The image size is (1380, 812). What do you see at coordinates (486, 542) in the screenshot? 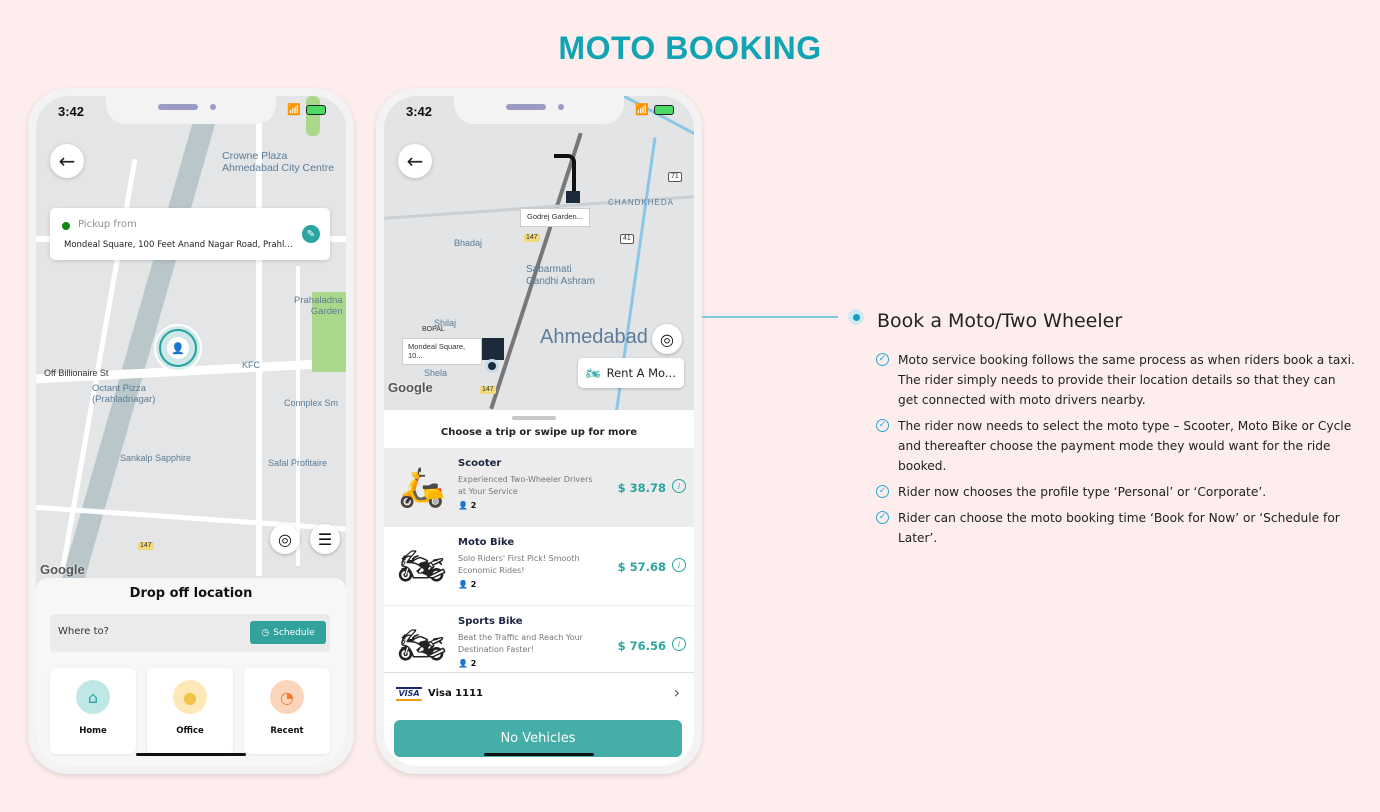
I see `vehicle-name: Moto Bike` at bounding box center [486, 542].